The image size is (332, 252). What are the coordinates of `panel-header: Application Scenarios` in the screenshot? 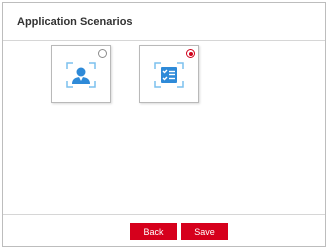 It's located at (164, 22).